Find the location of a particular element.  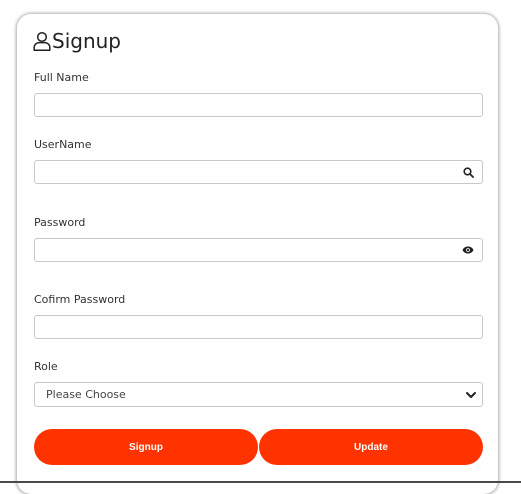

password-field is located at coordinates (258, 250).